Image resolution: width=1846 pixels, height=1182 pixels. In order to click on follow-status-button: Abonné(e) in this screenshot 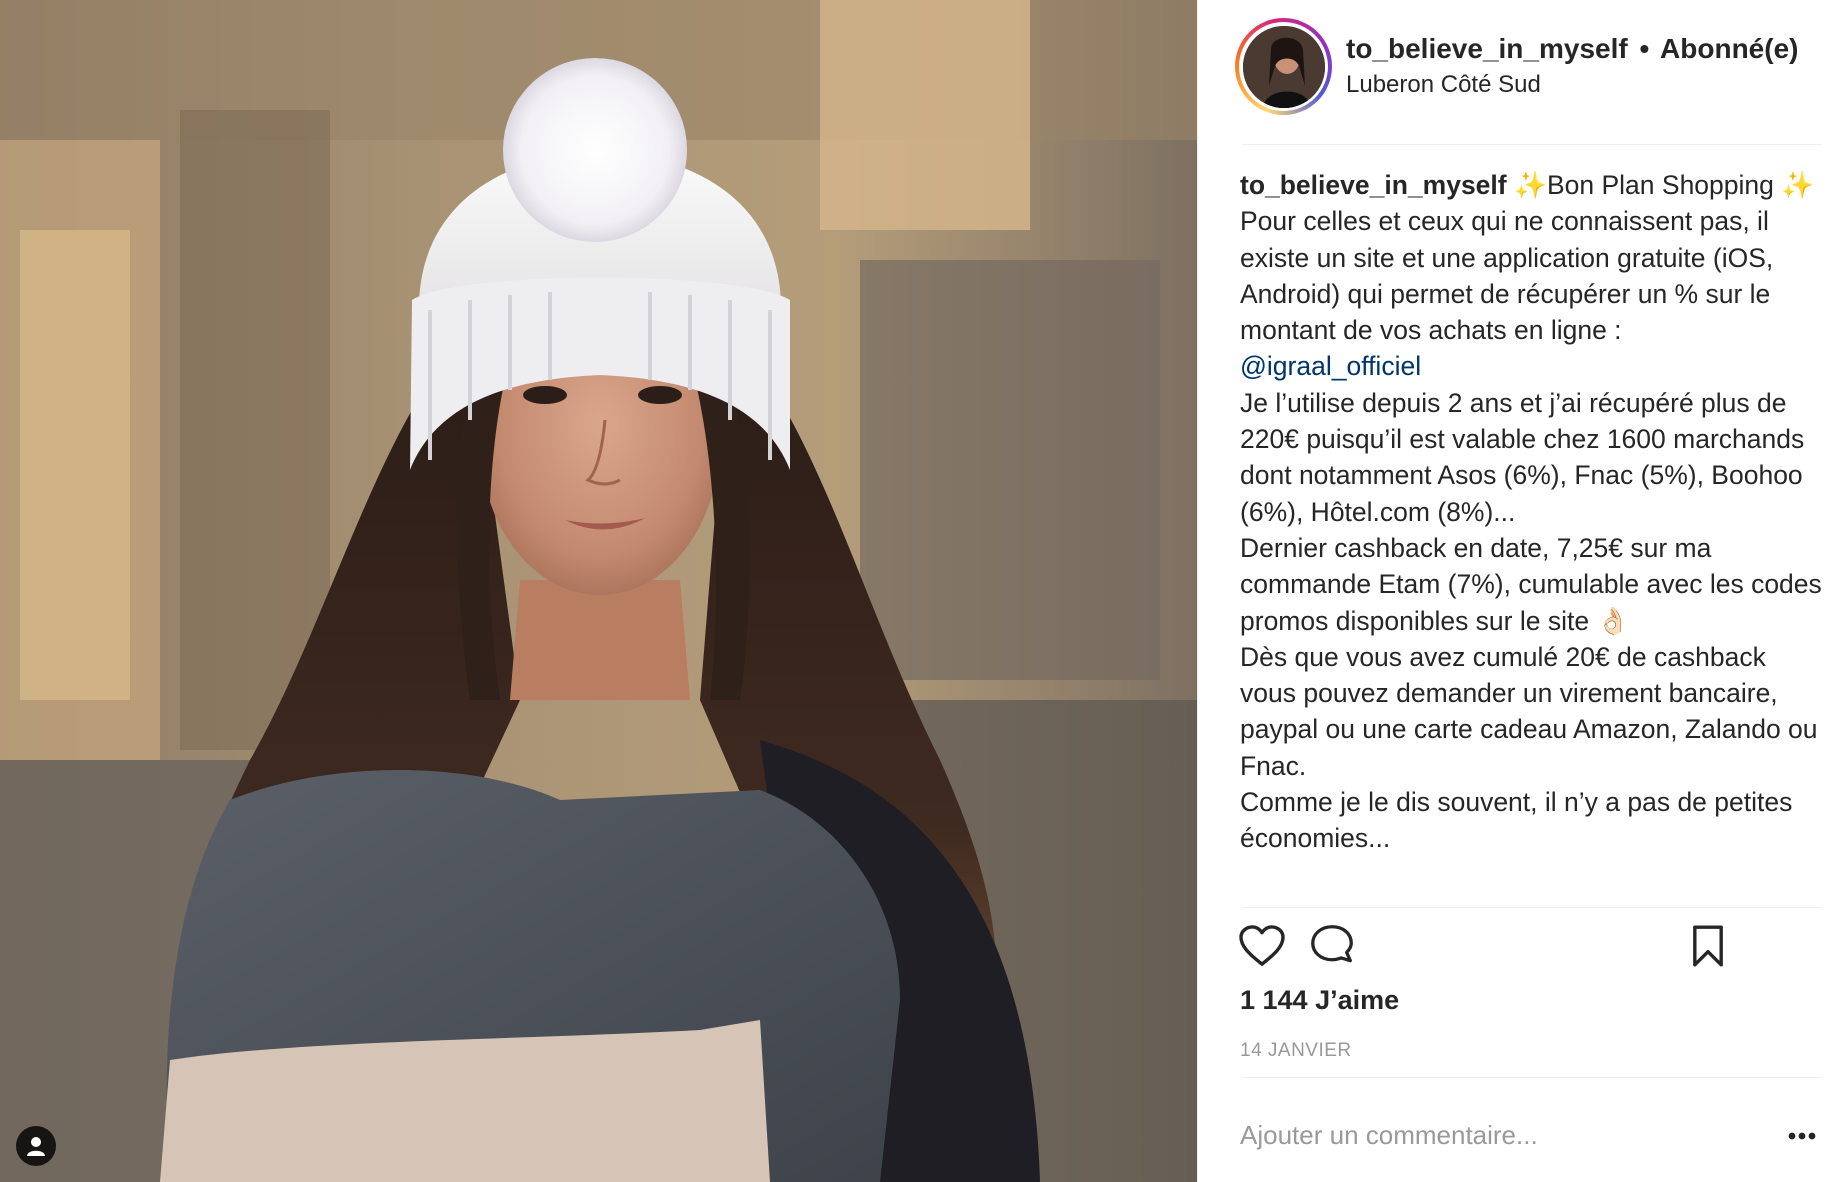, I will do `click(1729, 48)`.